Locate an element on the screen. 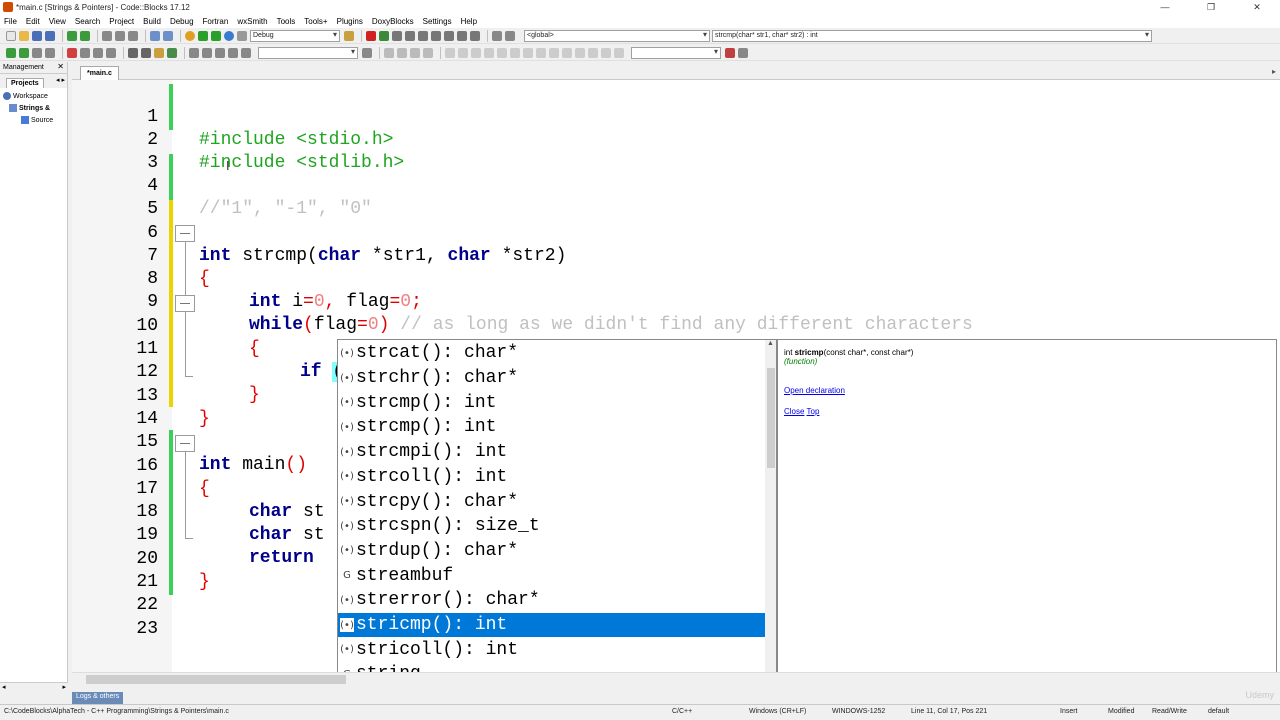 The image size is (1280, 720). menu-tools-plus: Tools+ is located at coordinates (315, 21).